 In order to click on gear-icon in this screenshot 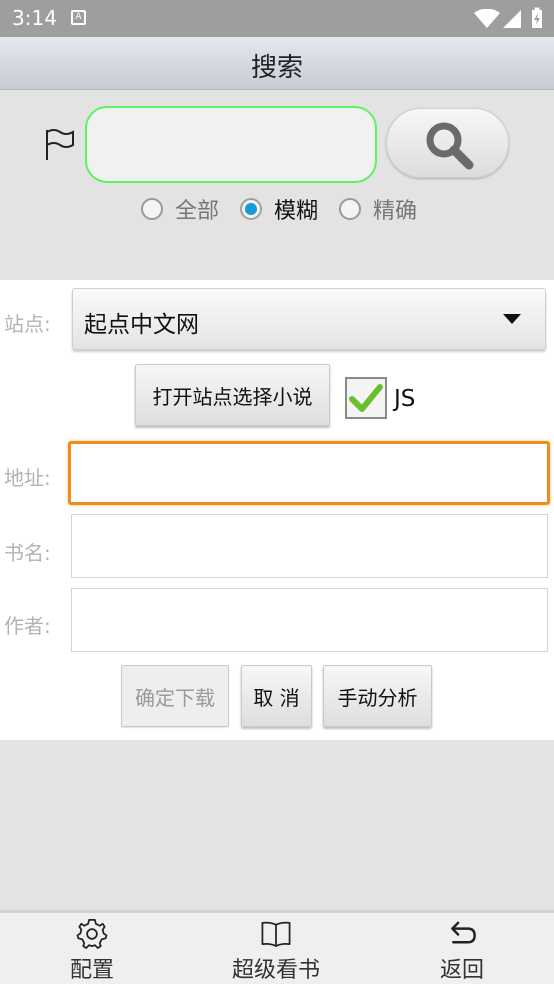, I will do `click(92, 934)`.